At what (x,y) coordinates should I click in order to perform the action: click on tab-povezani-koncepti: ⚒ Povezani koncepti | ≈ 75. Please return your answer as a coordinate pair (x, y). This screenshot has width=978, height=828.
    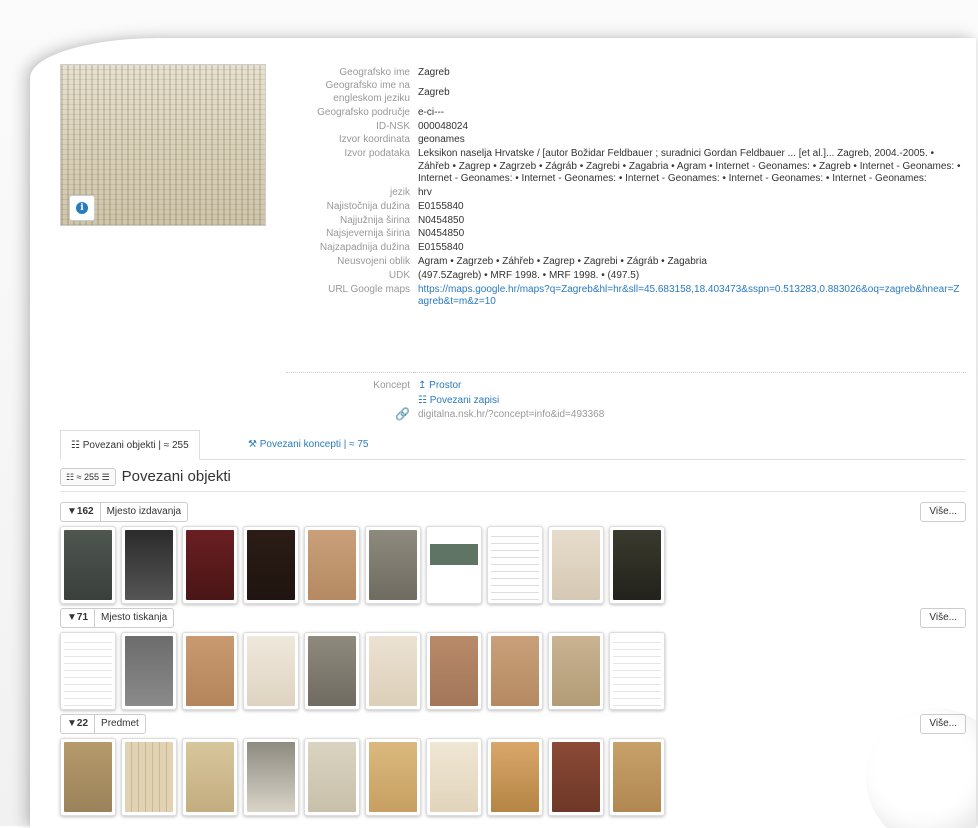
    Looking at the image, I should click on (308, 445).